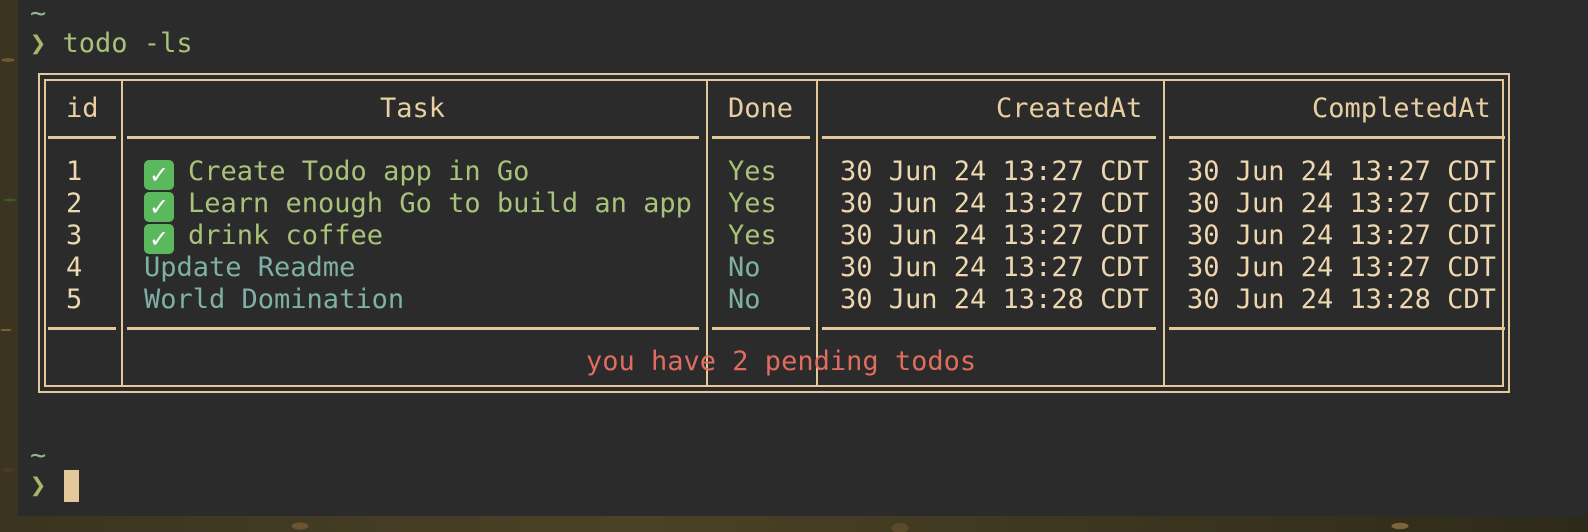 The width and height of the screenshot is (1588, 532). Describe the element at coordinates (74, 171) in the screenshot. I see `row-id: 1` at that location.